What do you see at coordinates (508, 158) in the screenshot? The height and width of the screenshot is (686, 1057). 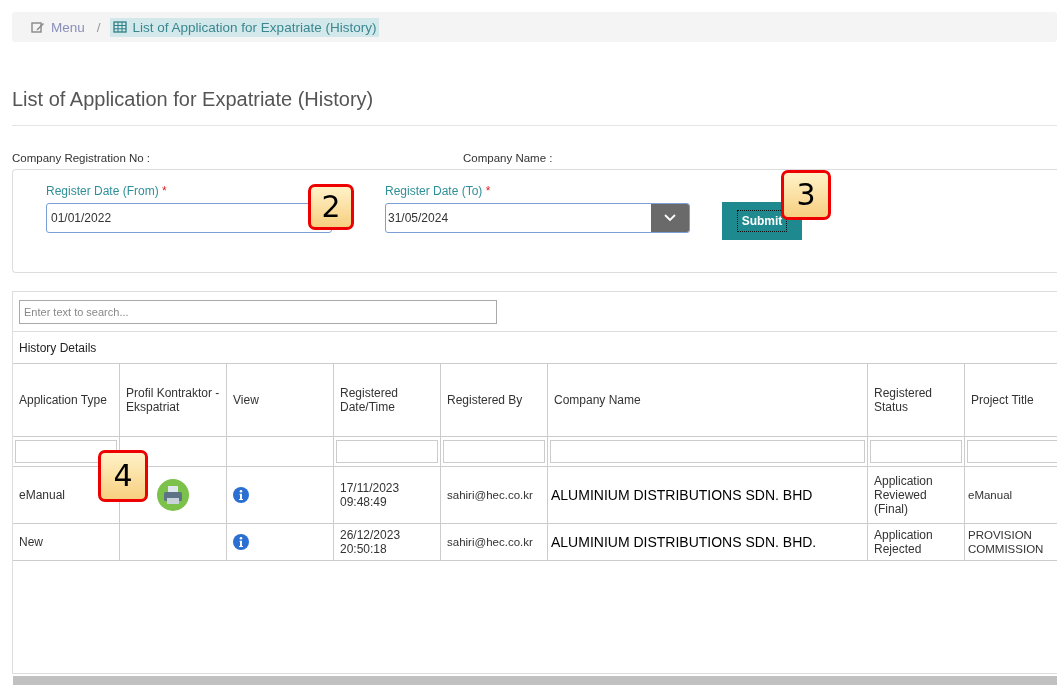 I see `field-label: Company Name :` at bounding box center [508, 158].